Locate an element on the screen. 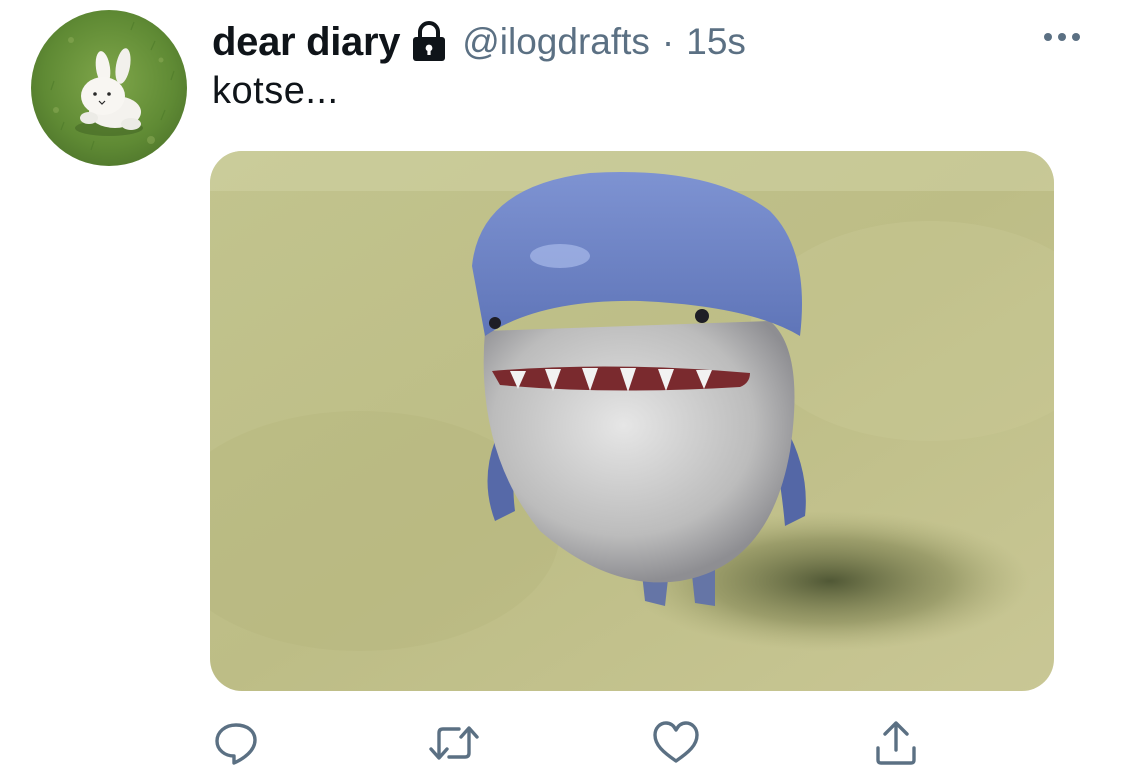  like-button is located at coordinates (676, 743).